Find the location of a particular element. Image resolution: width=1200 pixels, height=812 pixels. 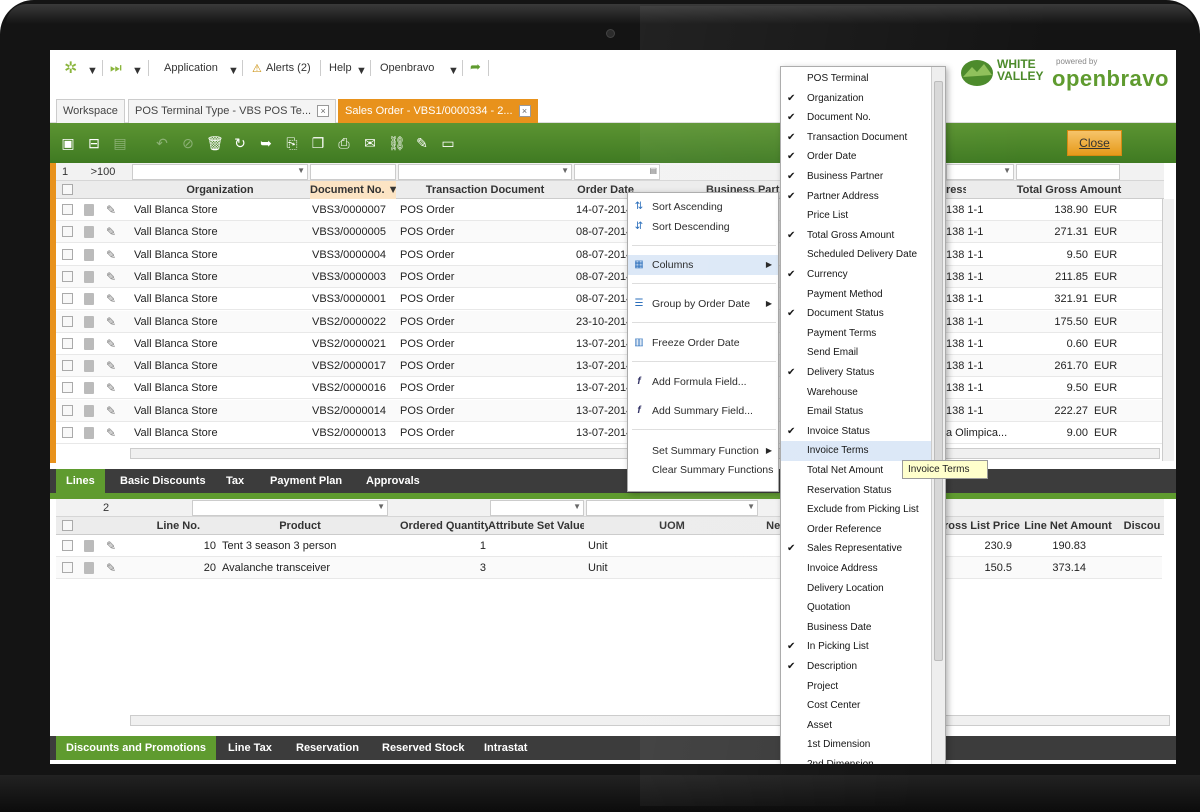

column-header-organization: Organization is located at coordinates (220, 190).